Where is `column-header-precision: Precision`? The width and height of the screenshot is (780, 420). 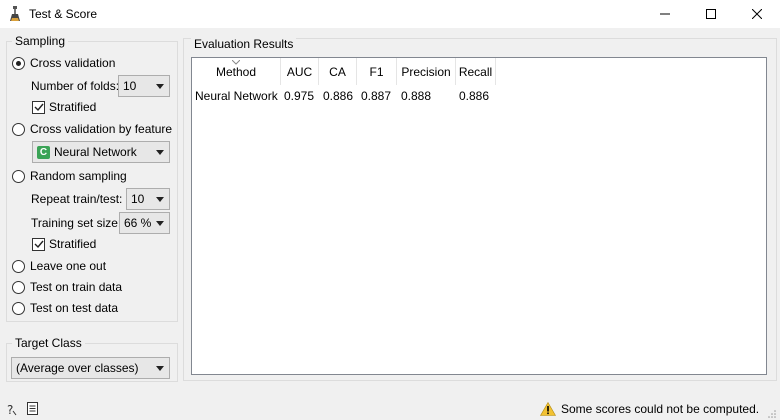 column-header-precision: Precision is located at coordinates (426, 71).